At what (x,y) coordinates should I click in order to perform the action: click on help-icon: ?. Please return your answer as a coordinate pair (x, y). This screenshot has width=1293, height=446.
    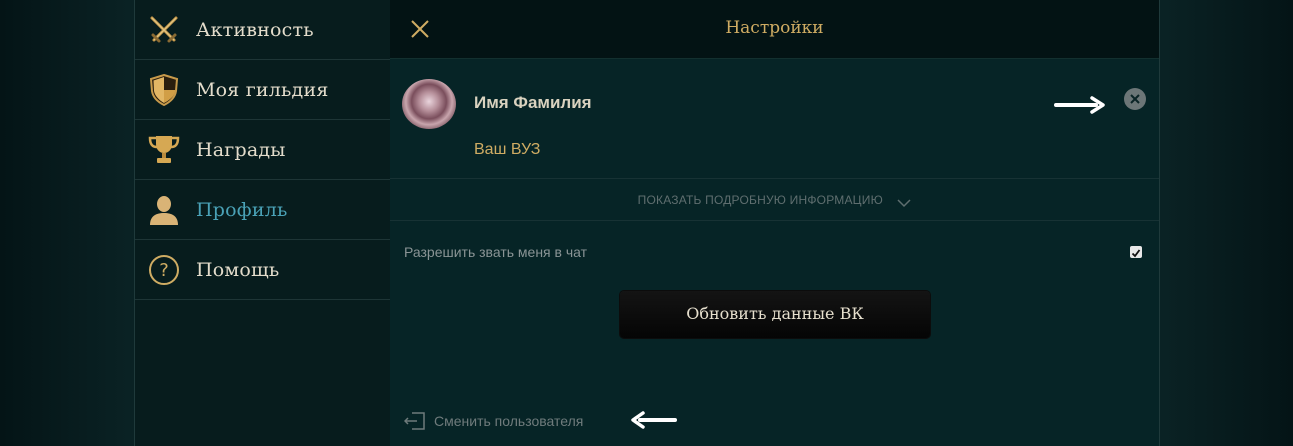
    Looking at the image, I should click on (164, 270).